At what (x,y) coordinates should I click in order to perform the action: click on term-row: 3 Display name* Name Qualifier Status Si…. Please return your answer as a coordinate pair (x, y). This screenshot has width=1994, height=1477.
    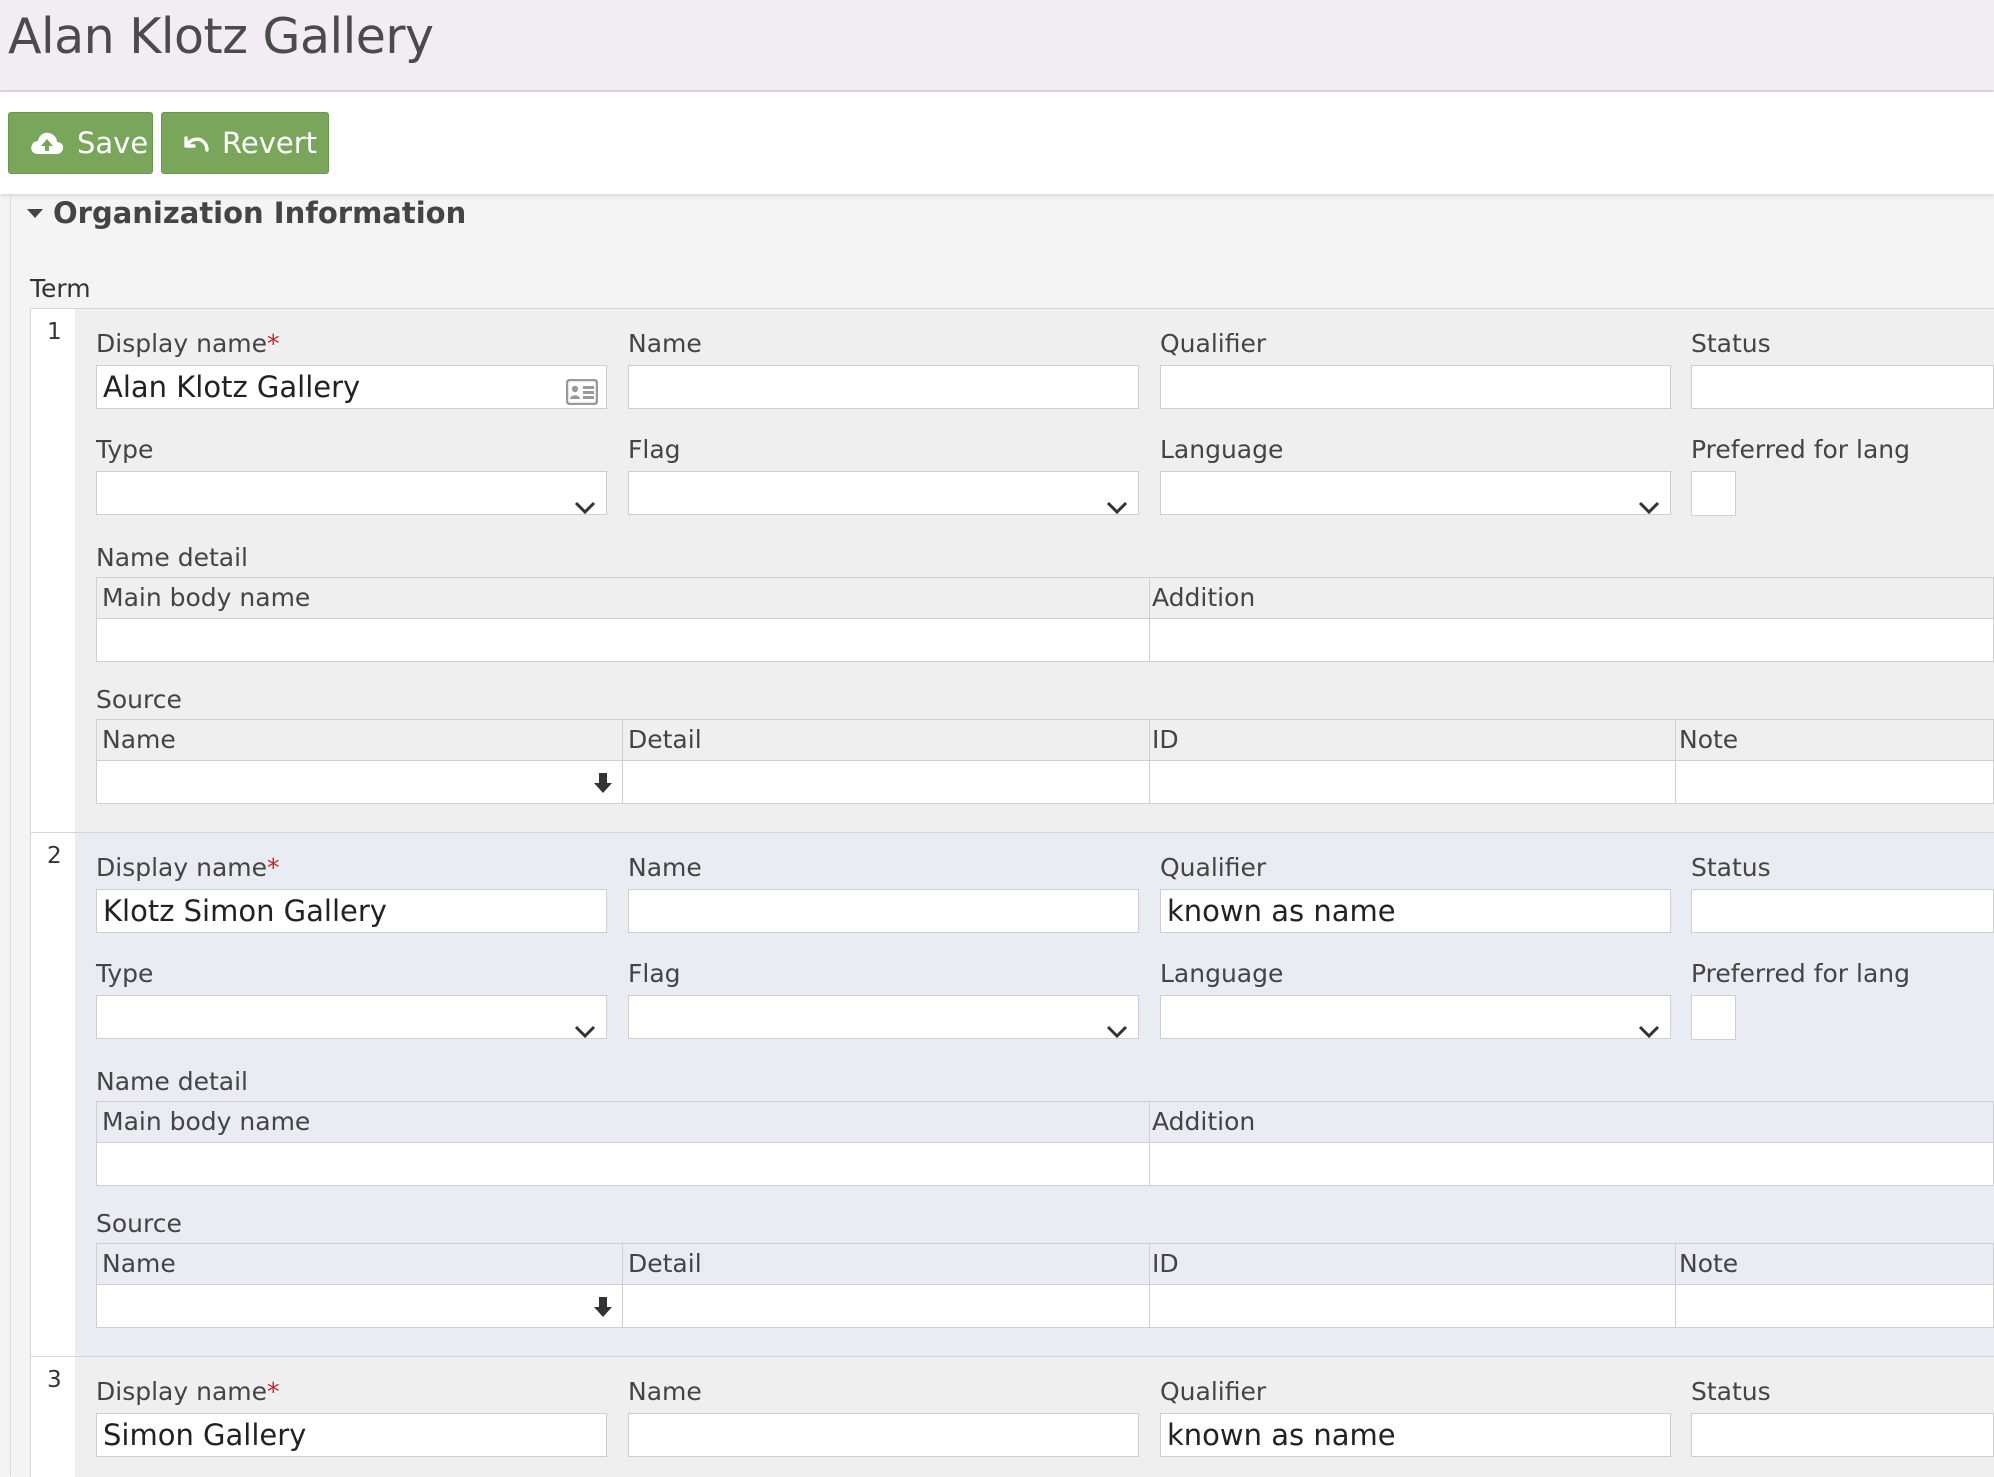
    Looking at the image, I should click on (1012, 1416).